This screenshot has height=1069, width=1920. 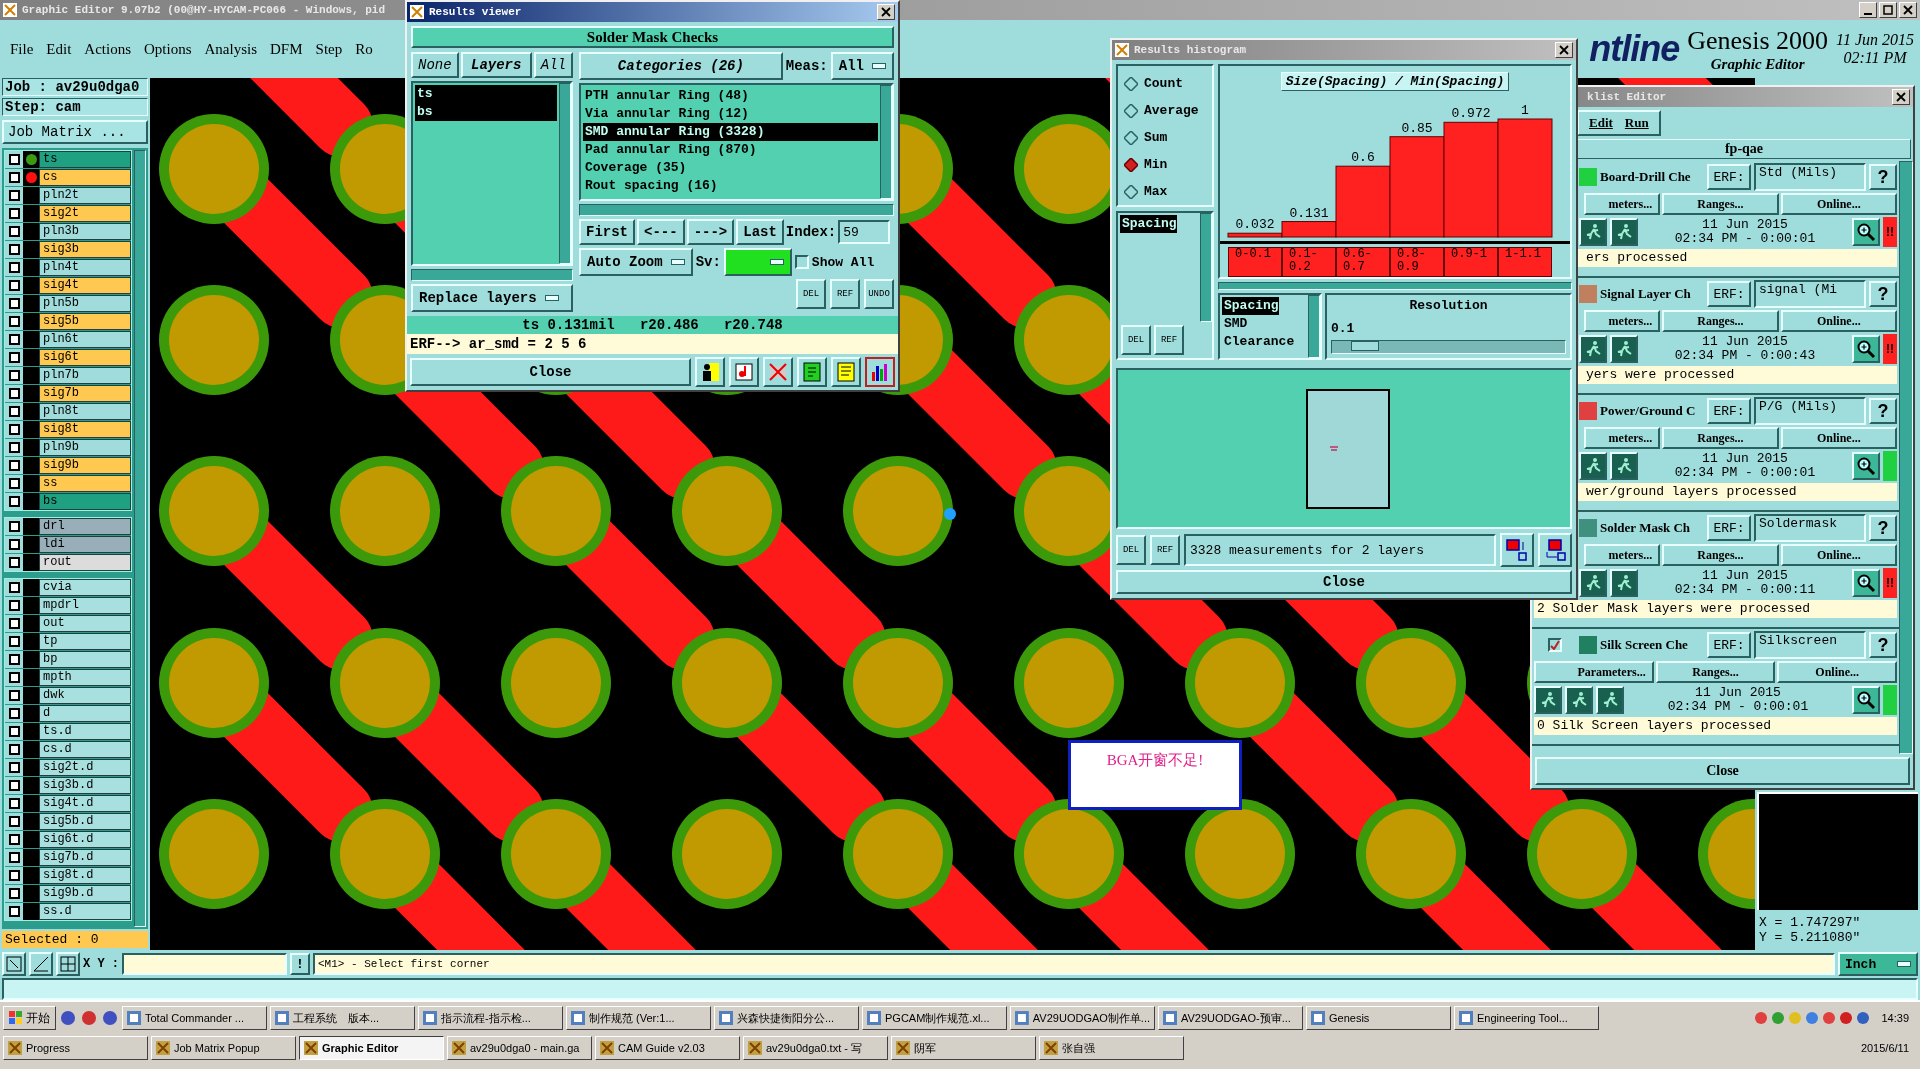 I want to click on slider-thumb, so click(x=1364, y=346).